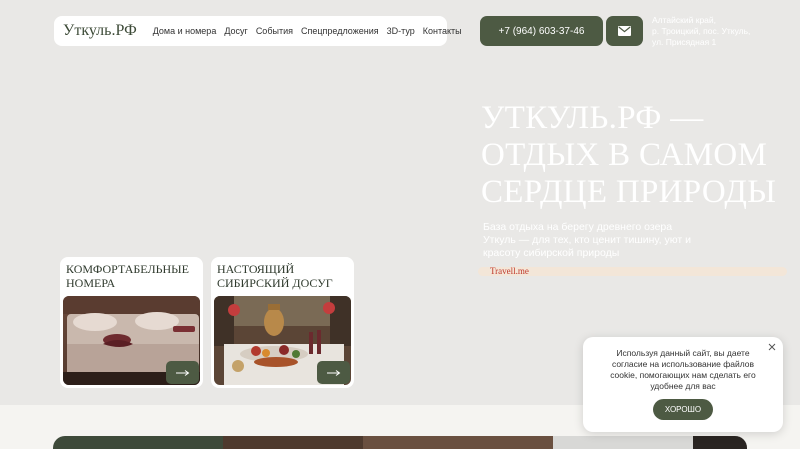 Image resolution: width=800 pixels, height=449 pixels. Describe the element at coordinates (100, 31) in the screenshot. I see `site-logo: Уткуль.РФ` at that location.